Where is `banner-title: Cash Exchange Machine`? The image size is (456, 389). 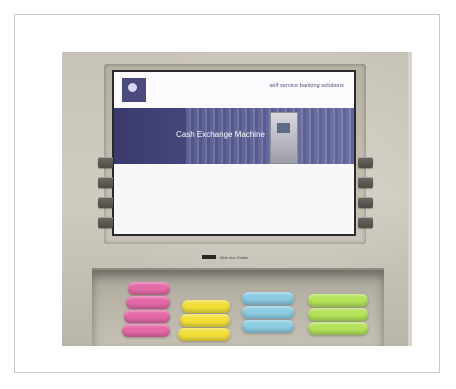
banner-title: Cash Exchange Machine is located at coordinates (220, 134).